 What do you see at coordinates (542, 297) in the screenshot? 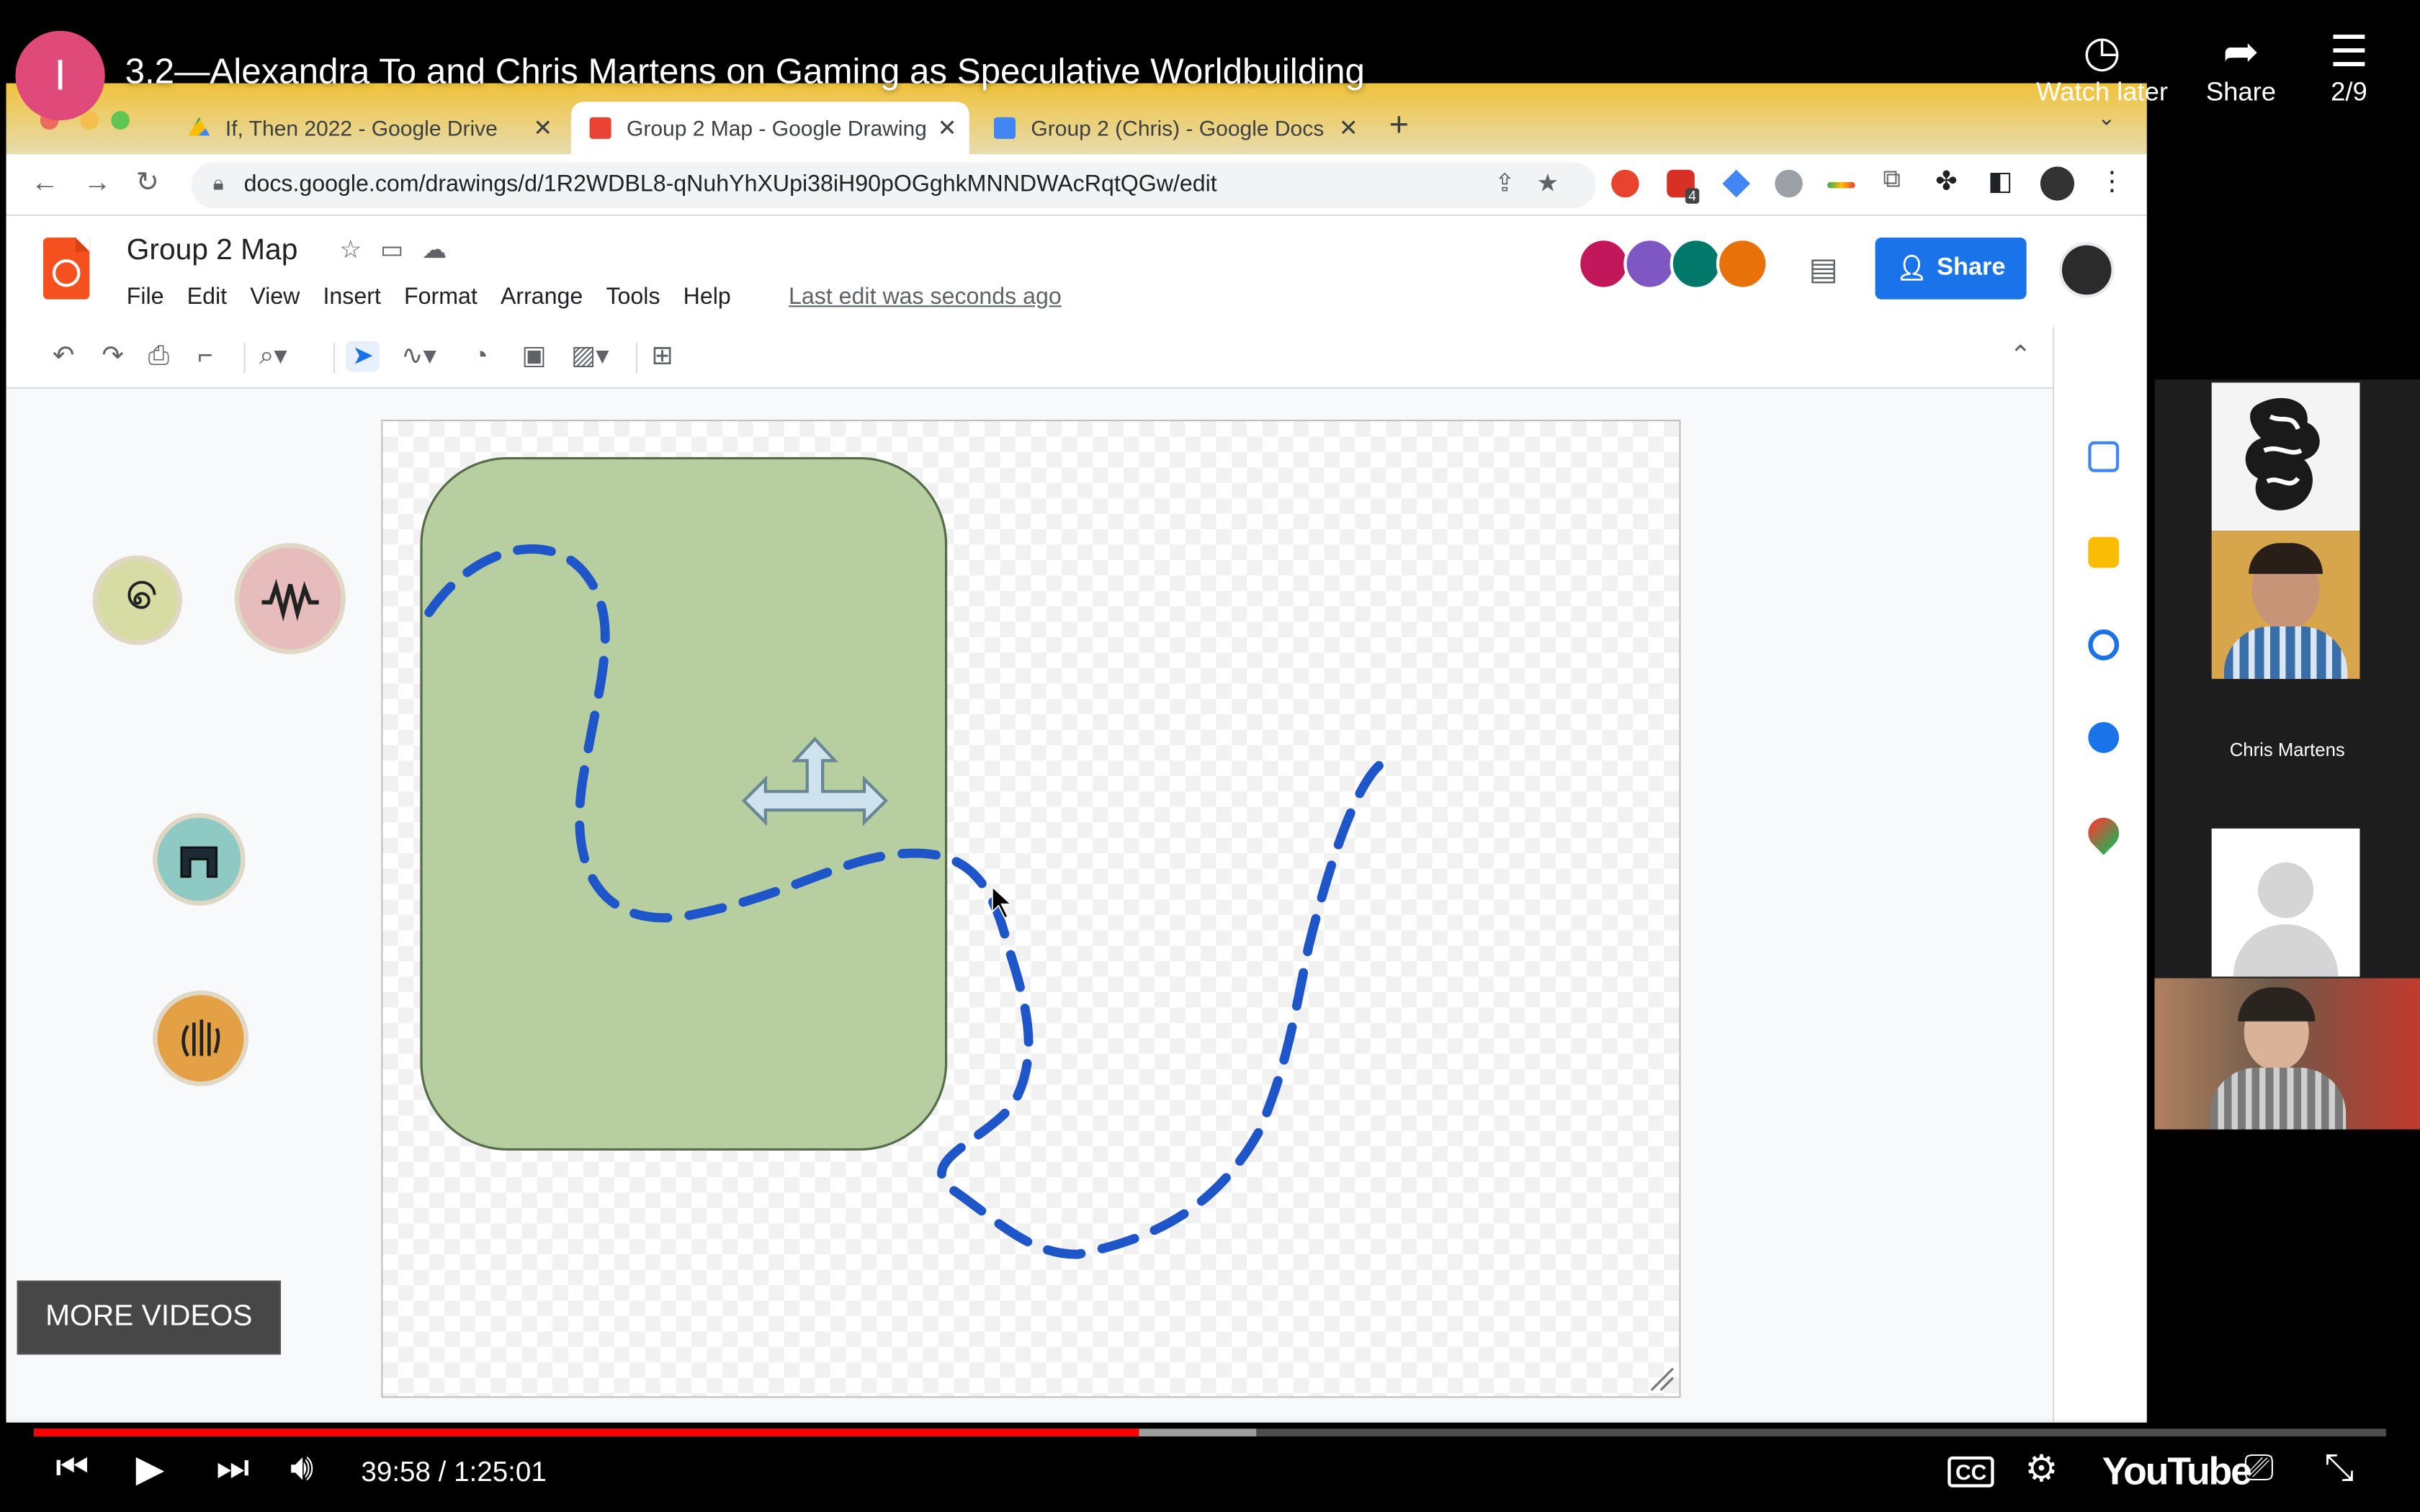
I see `menu-arrange: Arrange` at bounding box center [542, 297].